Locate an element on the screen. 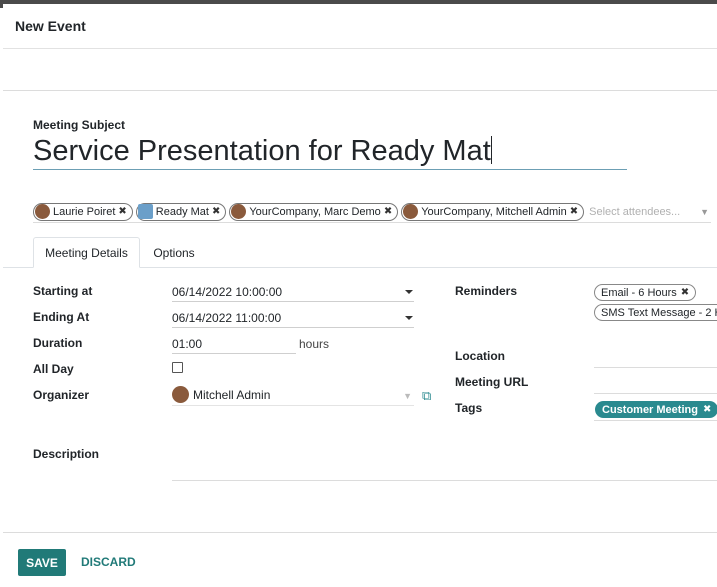 This screenshot has width=717, height=587. meeting-url-input is located at coordinates (655, 393).